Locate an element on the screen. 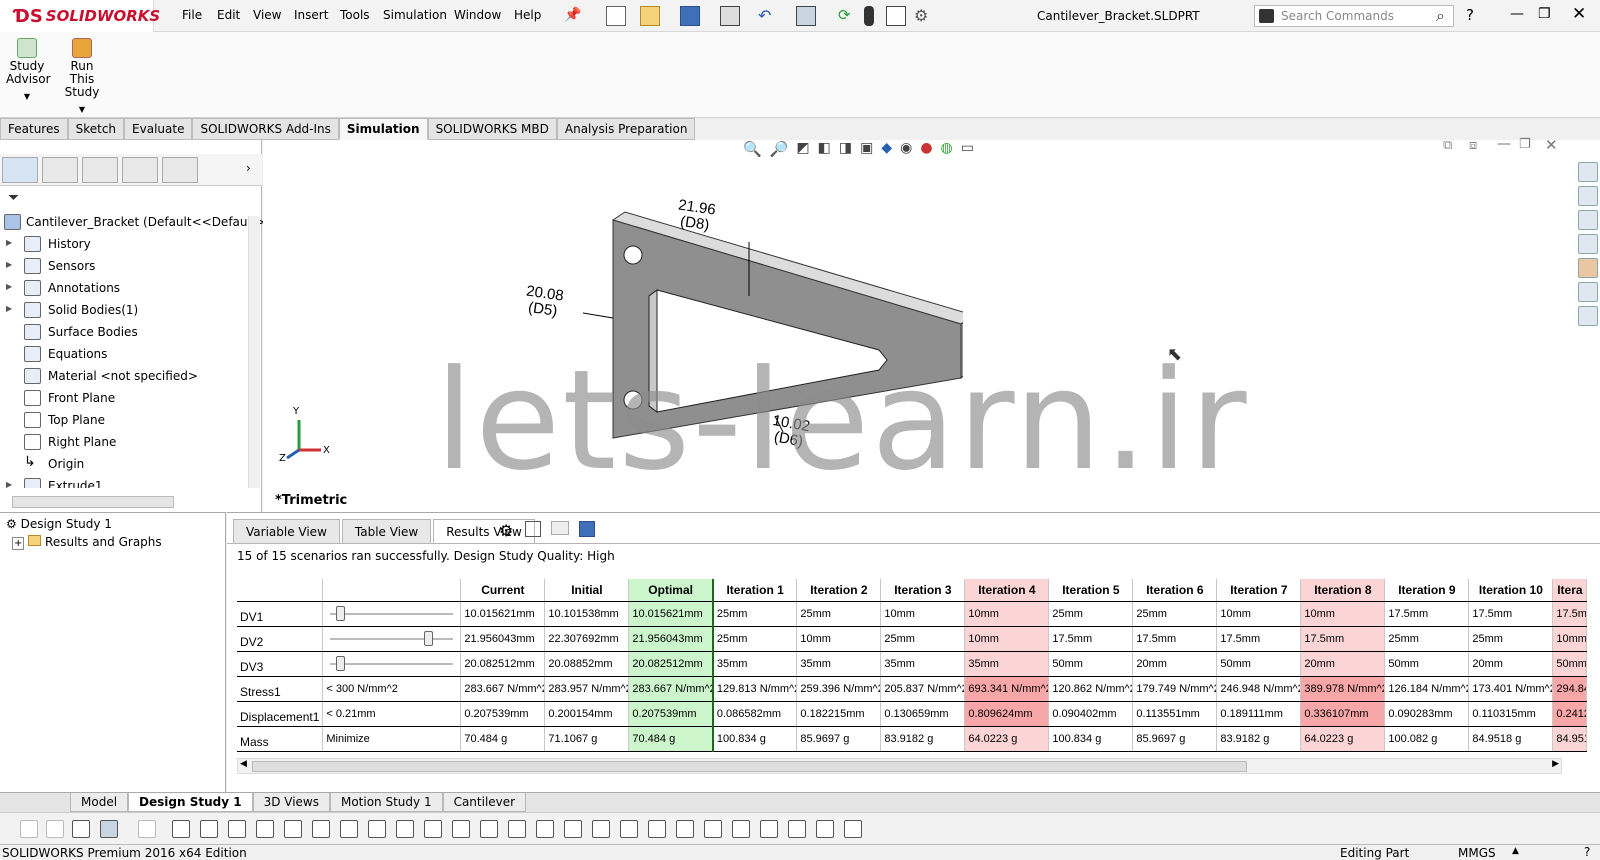  tab-design-study-1: Design Study 1 is located at coordinates (190, 802).